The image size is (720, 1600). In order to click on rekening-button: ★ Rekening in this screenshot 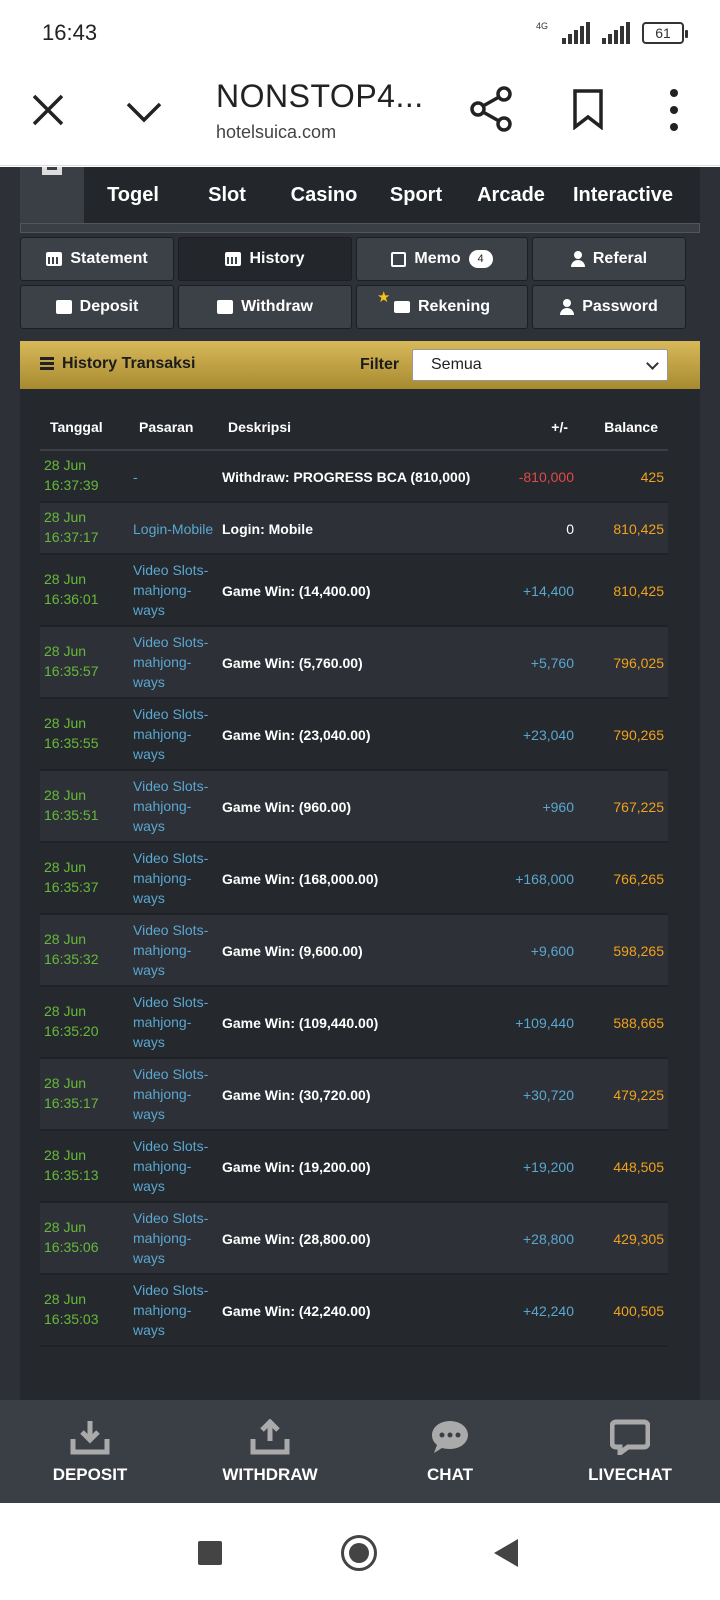, I will do `click(442, 307)`.